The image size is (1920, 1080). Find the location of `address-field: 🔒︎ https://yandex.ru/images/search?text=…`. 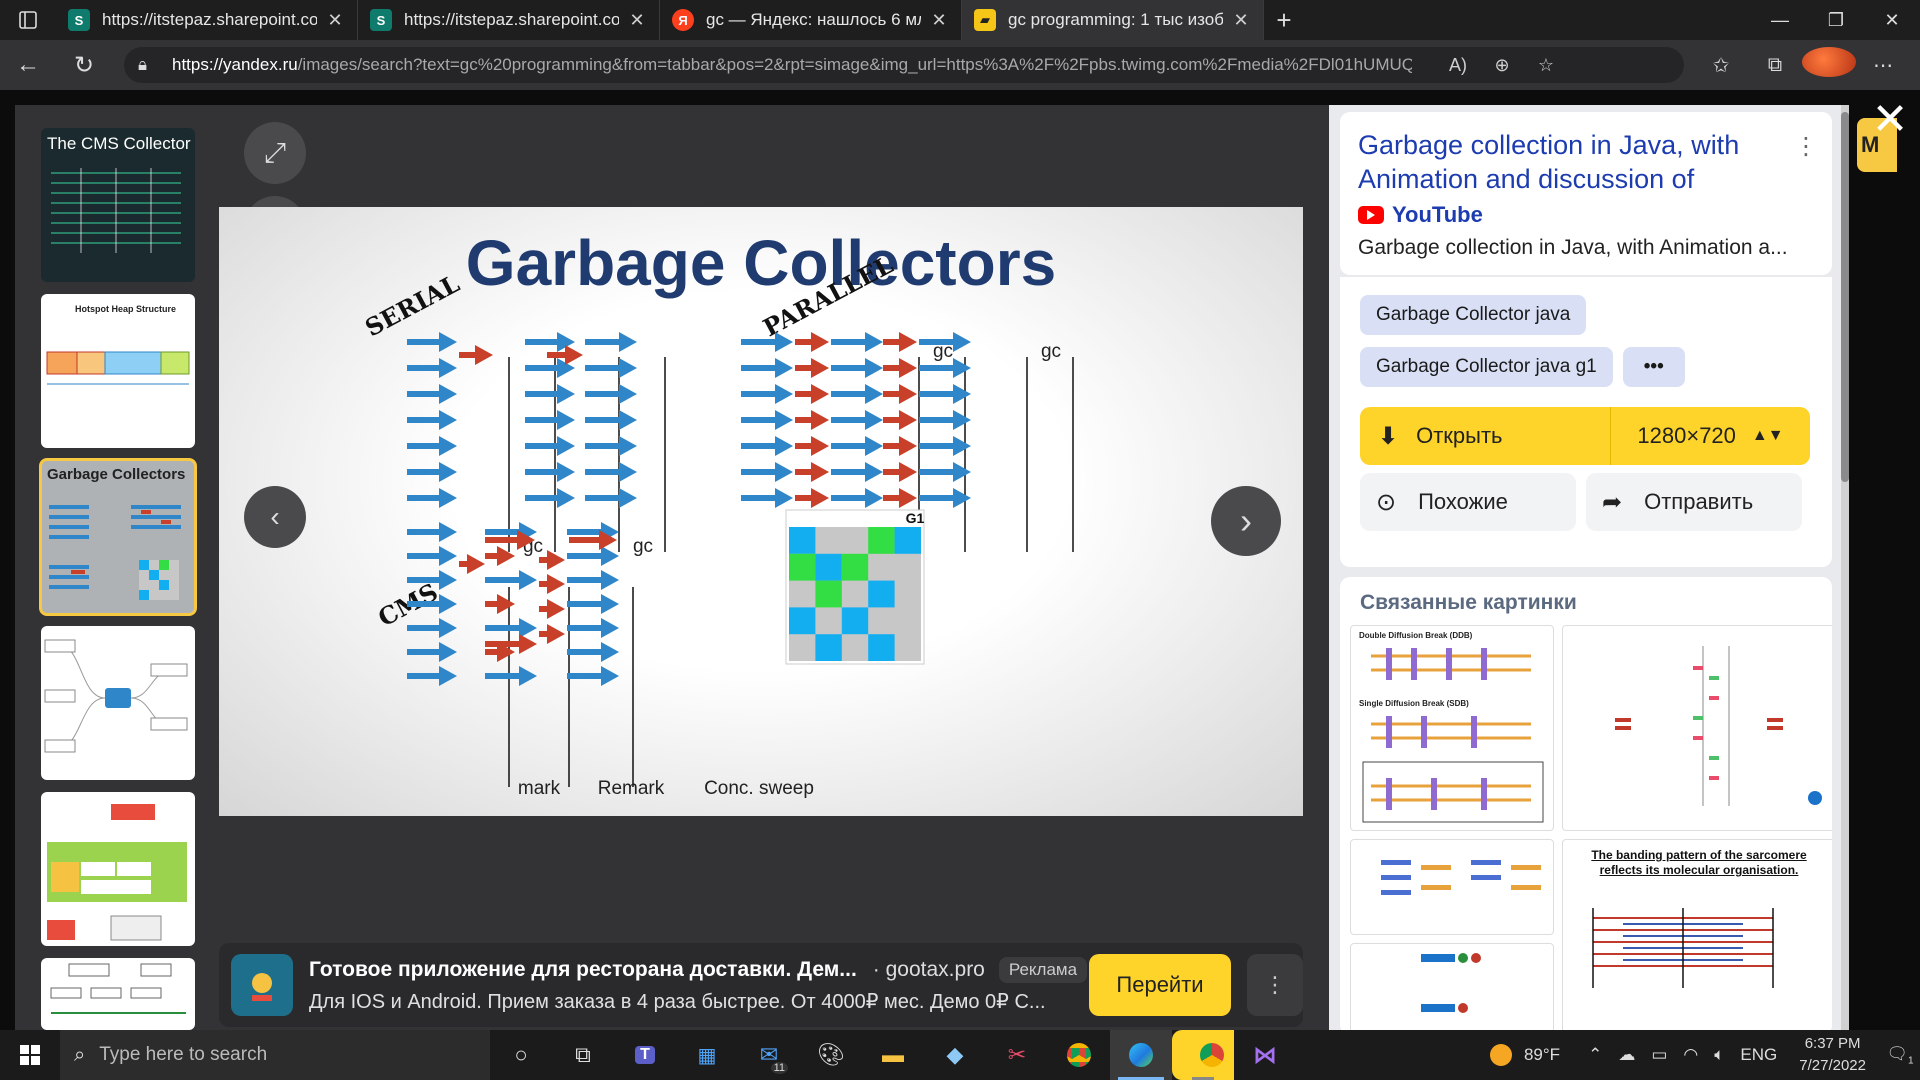

address-field: 🔒︎ https://yandex.ru/images/search?text=… is located at coordinates (904, 65).